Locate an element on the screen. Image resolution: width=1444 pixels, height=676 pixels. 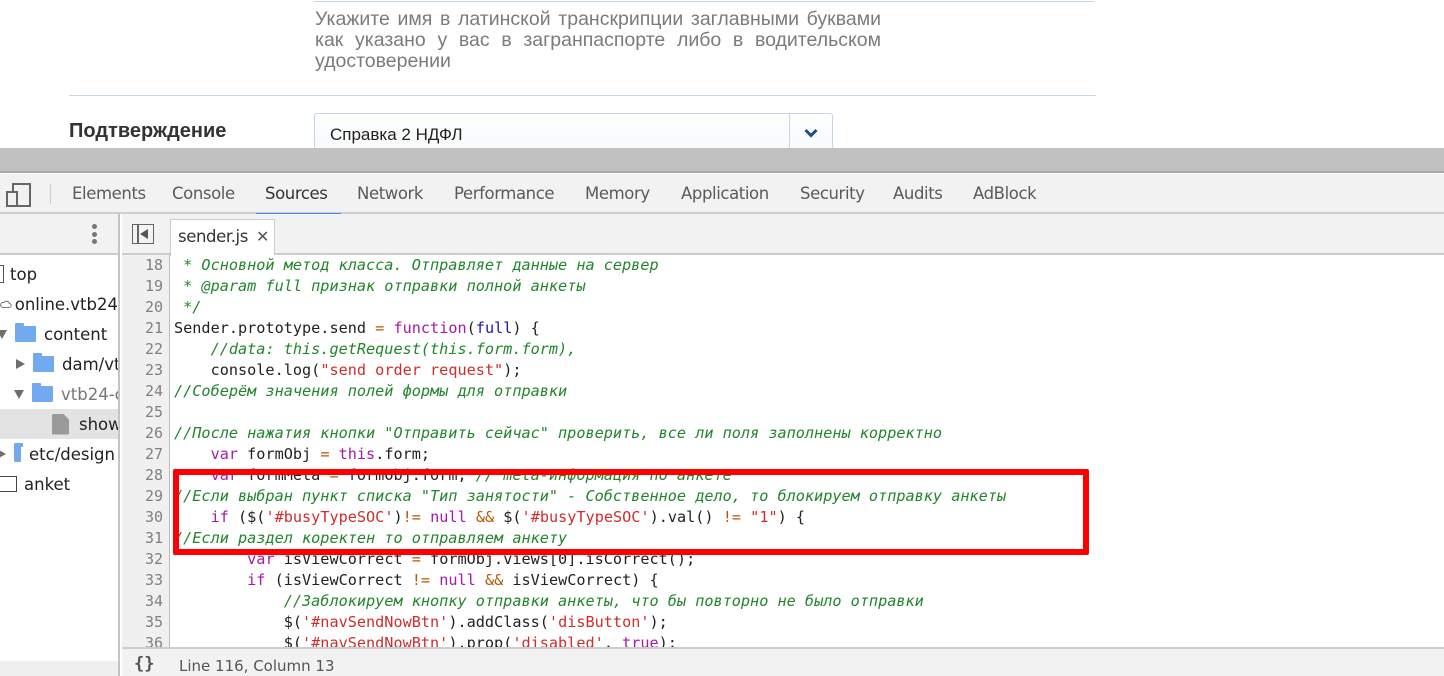
tree-item-label: top is located at coordinates (24, 274).